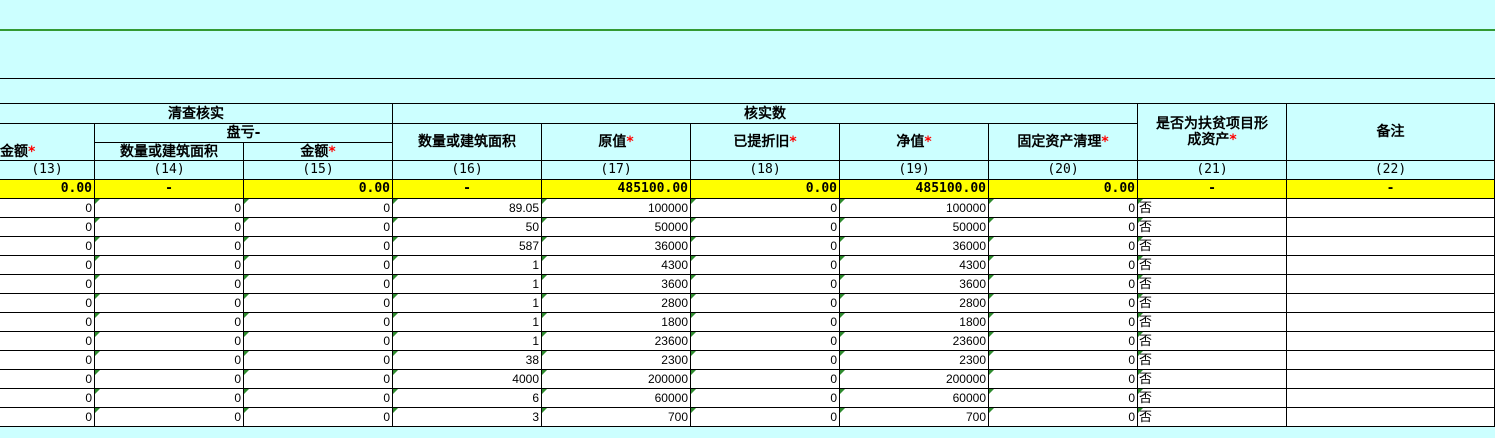 This screenshot has height=438, width=1495. I want to click on total-cell: 485100.00, so click(616, 189).